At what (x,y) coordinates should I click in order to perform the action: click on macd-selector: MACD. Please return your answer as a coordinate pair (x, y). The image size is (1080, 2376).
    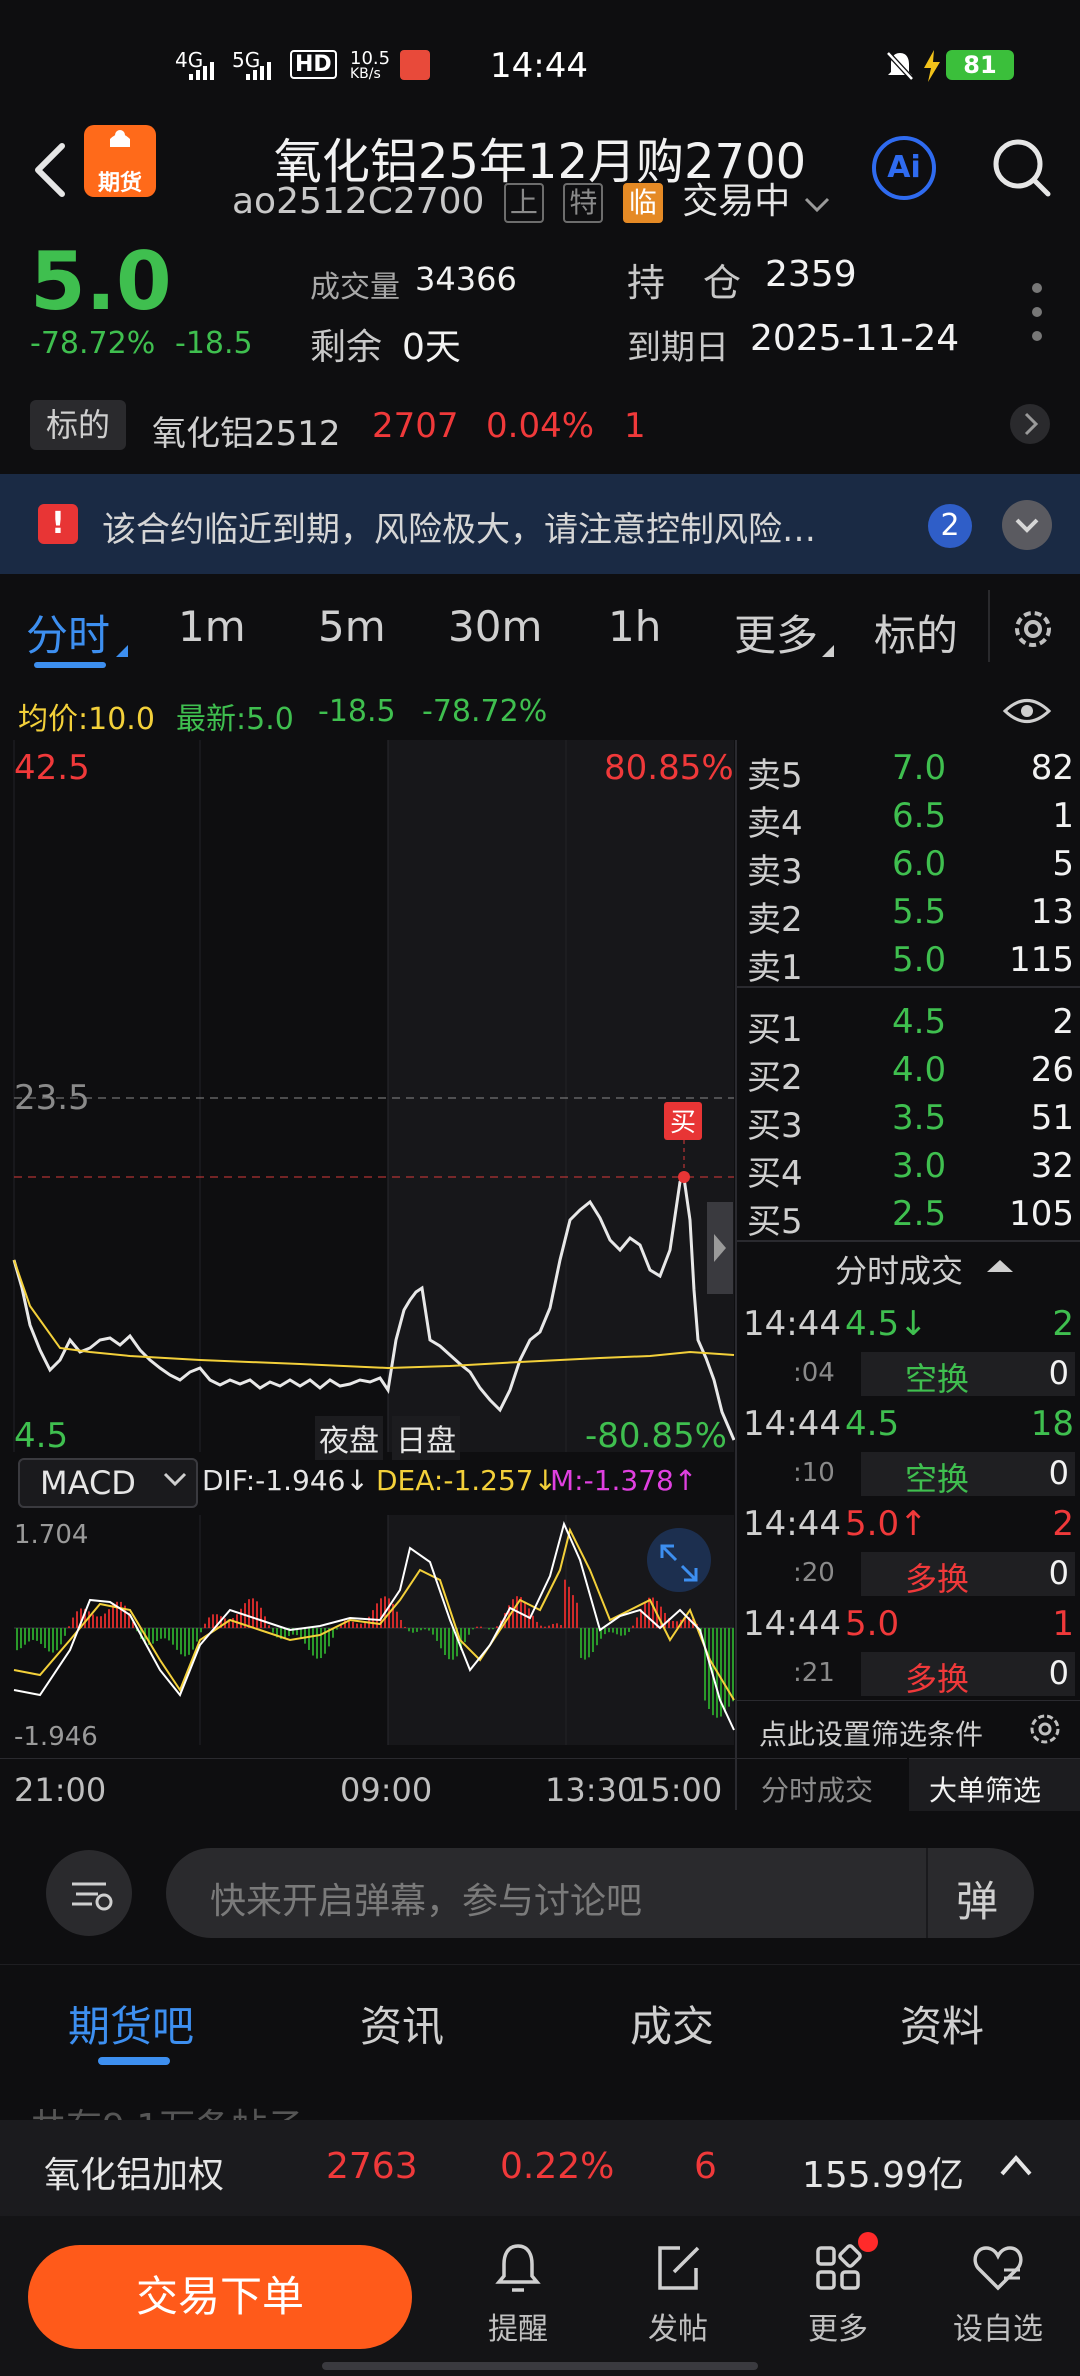
    Looking at the image, I should click on (108, 1483).